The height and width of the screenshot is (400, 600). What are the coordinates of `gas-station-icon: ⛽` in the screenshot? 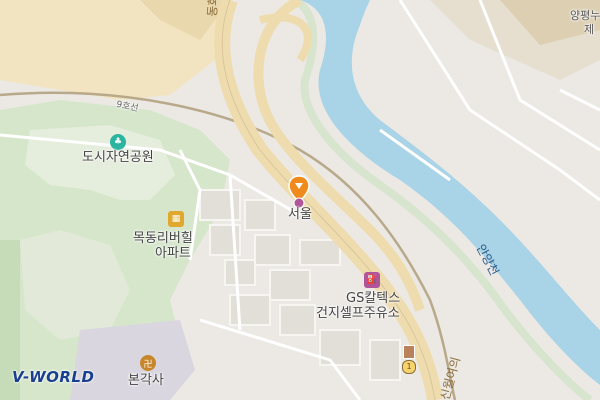 It's located at (372, 280).